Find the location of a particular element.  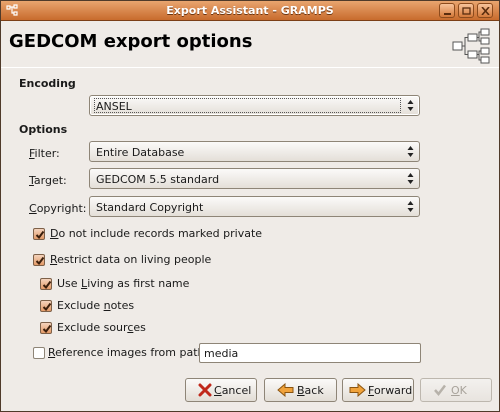

restrict-living-checkbox: Restrict data on living people is located at coordinates (133, 260).